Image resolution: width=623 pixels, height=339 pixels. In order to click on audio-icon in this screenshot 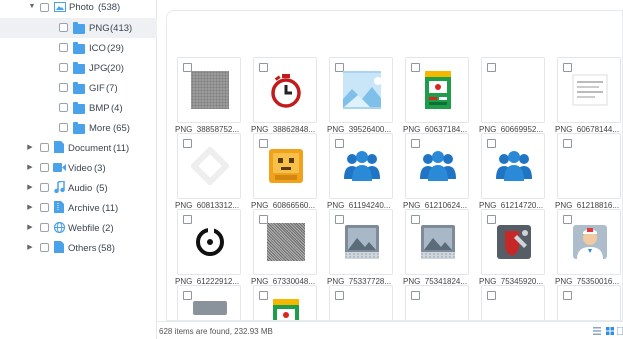, I will do `click(59, 187)`.